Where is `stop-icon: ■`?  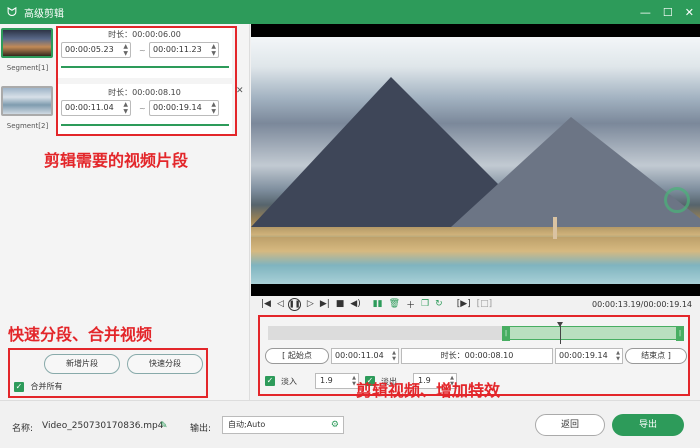
stop-icon: ■ is located at coordinates (340, 304).